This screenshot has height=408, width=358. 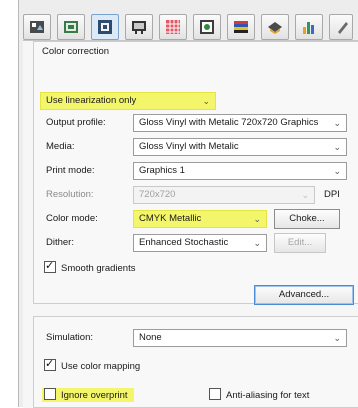 I want to click on resolution-label: Resolution:, so click(x=70, y=194).